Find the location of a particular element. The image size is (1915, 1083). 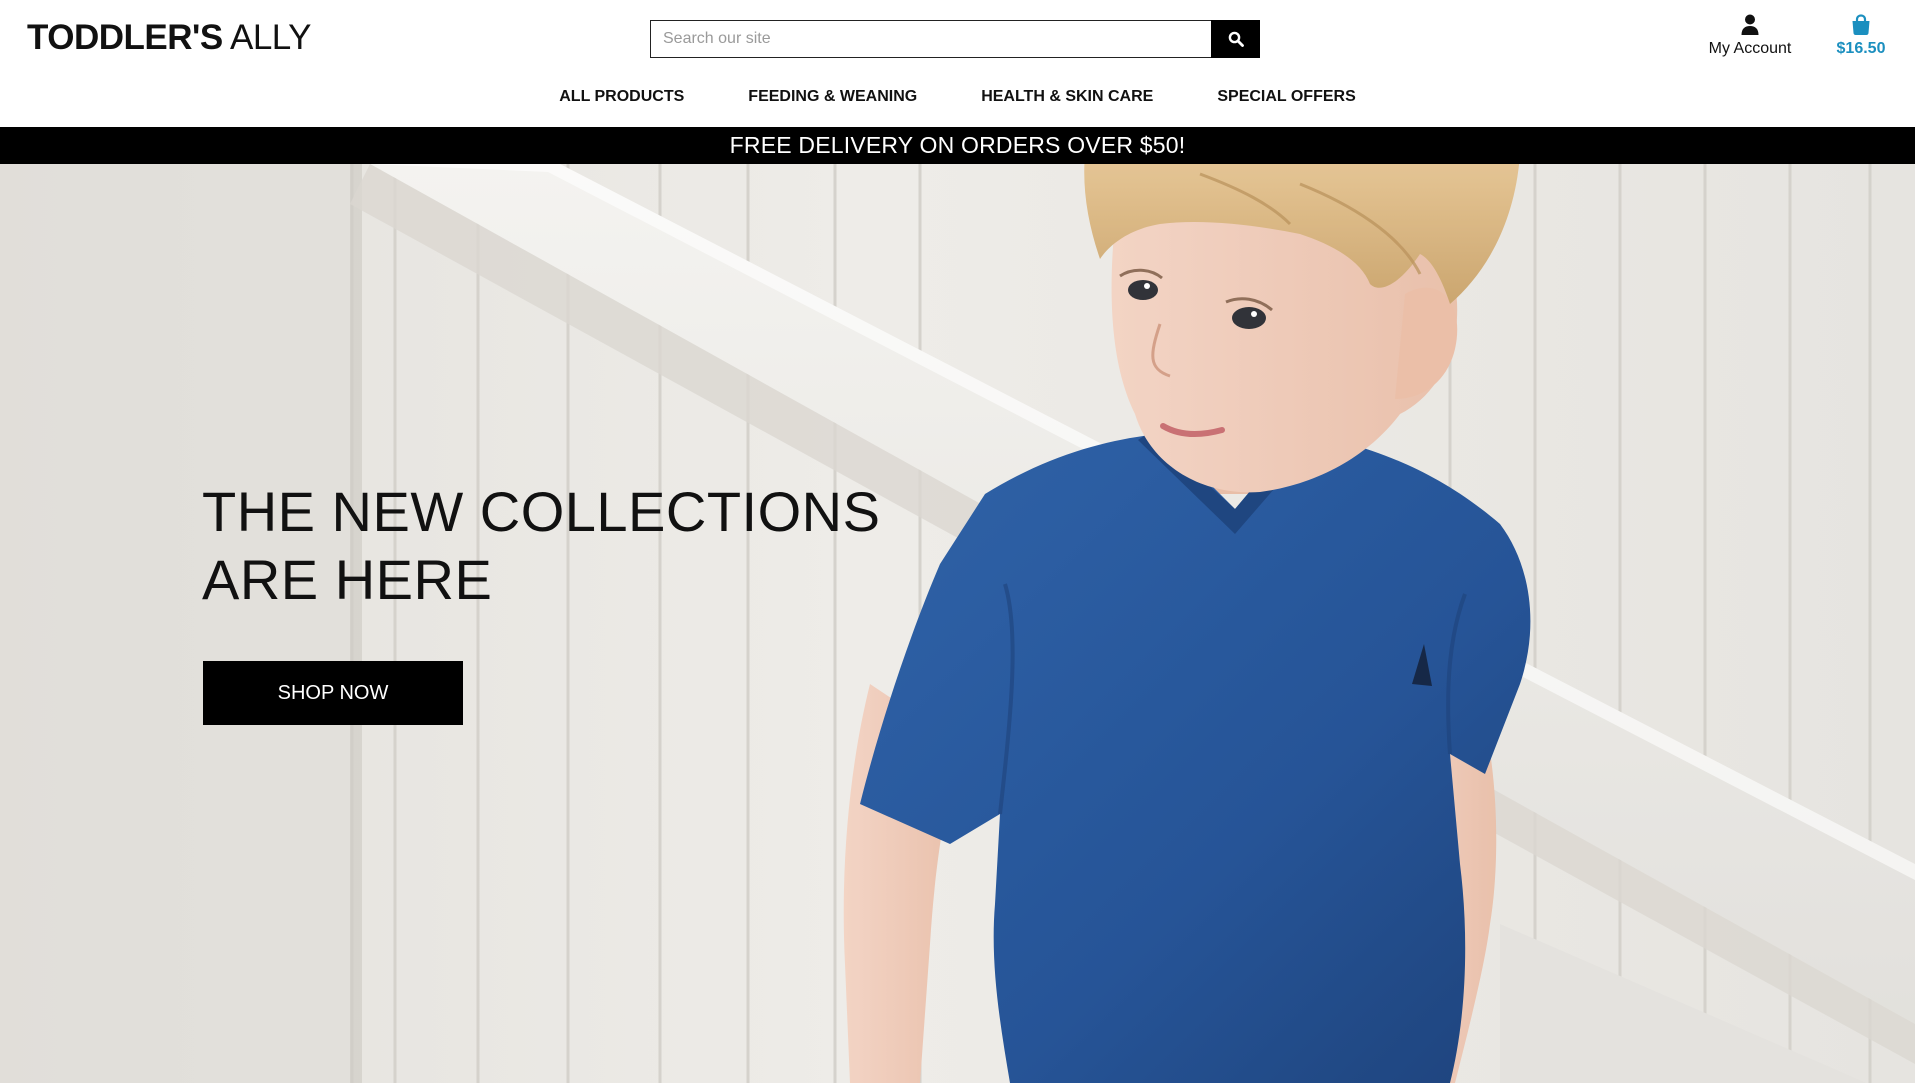

hero-title-line-1: THE NEW COLLECTIONS is located at coordinates (541, 511).